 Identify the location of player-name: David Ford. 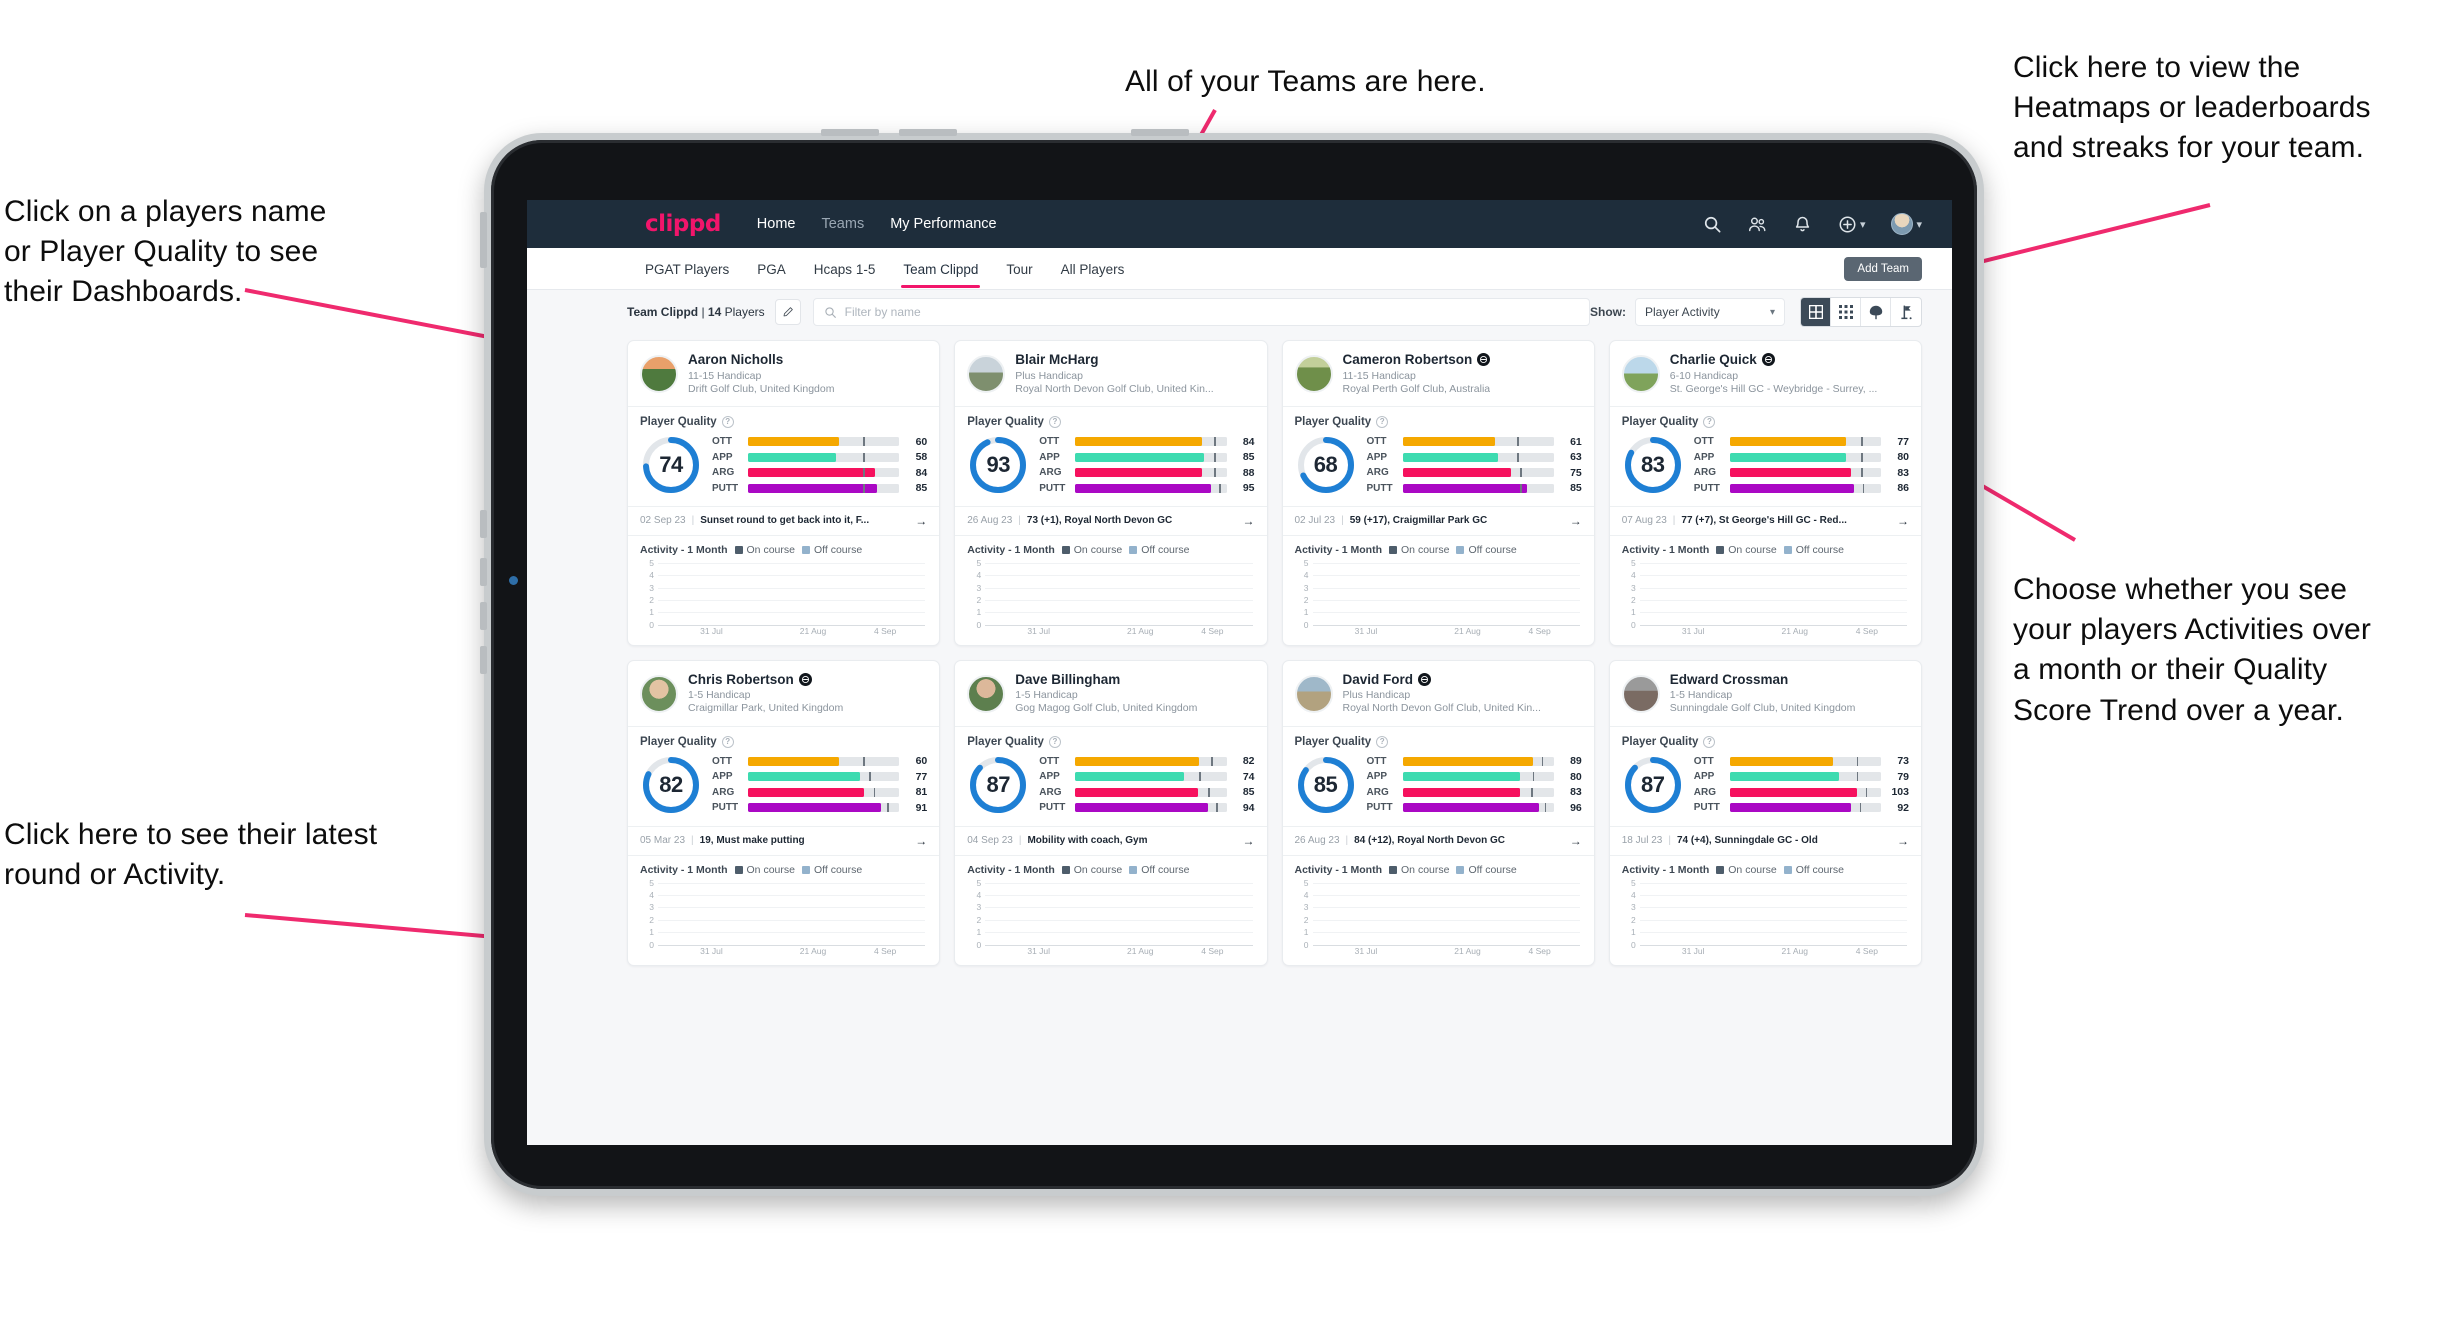
(1442, 680).